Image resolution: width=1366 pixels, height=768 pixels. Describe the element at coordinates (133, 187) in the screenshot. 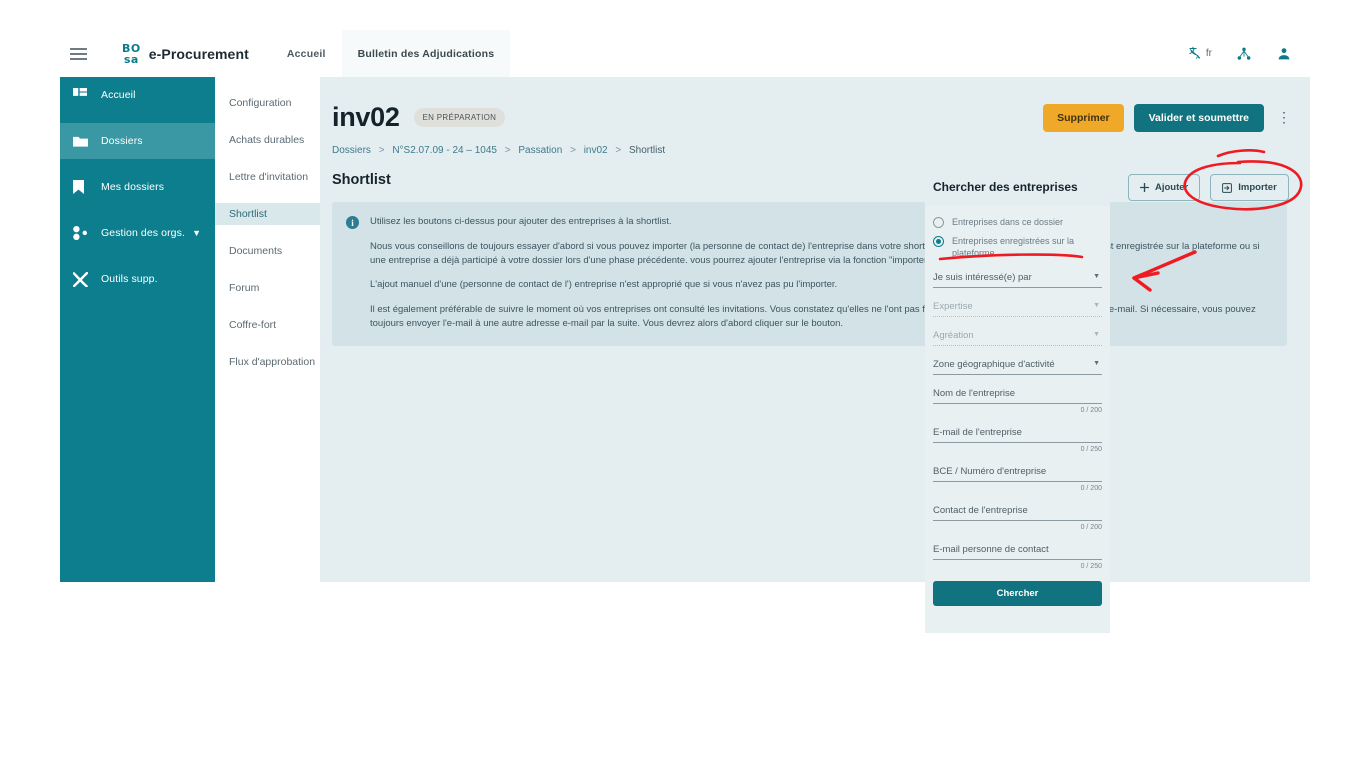

I see `sidebar-label-mes-dossiers: Mes dossiers` at that location.